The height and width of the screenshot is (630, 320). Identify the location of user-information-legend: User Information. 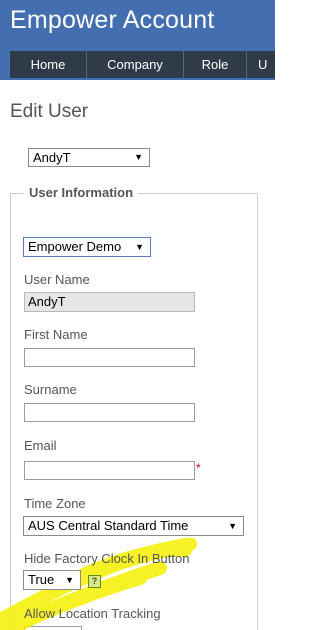
(81, 192).